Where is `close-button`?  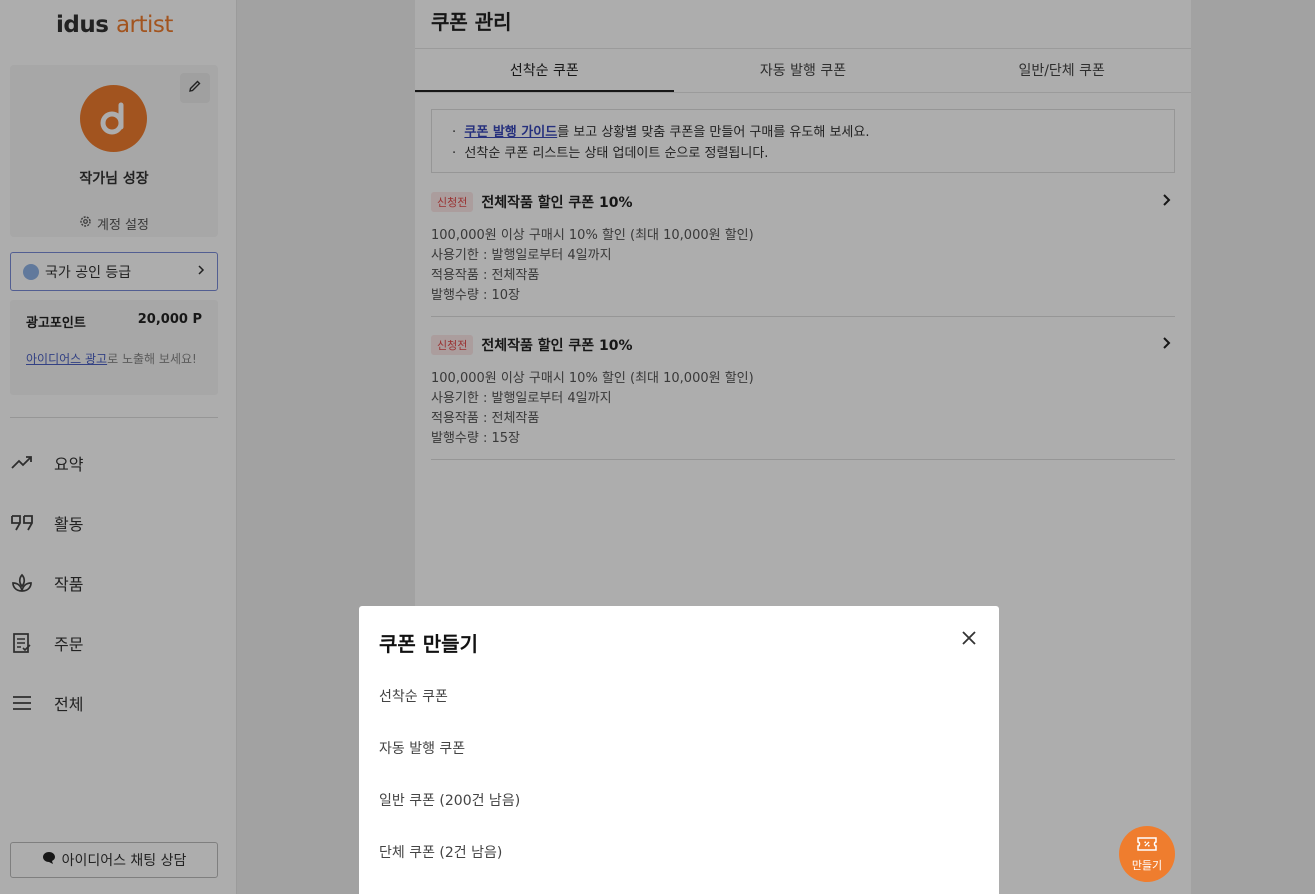
close-button is located at coordinates (969, 640).